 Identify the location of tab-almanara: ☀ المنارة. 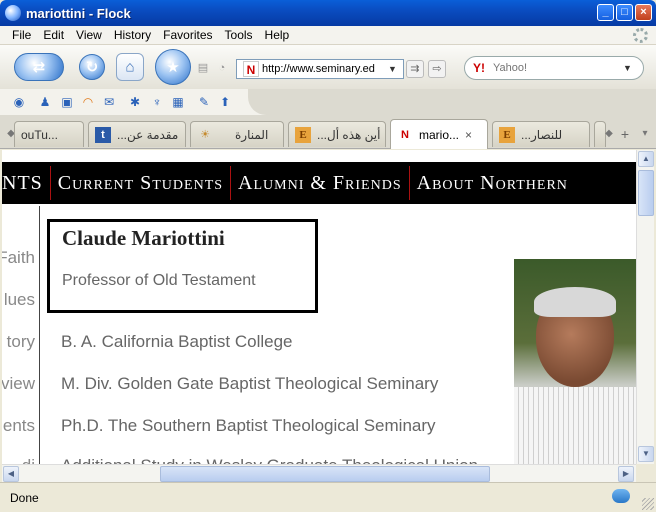
(237, 134).